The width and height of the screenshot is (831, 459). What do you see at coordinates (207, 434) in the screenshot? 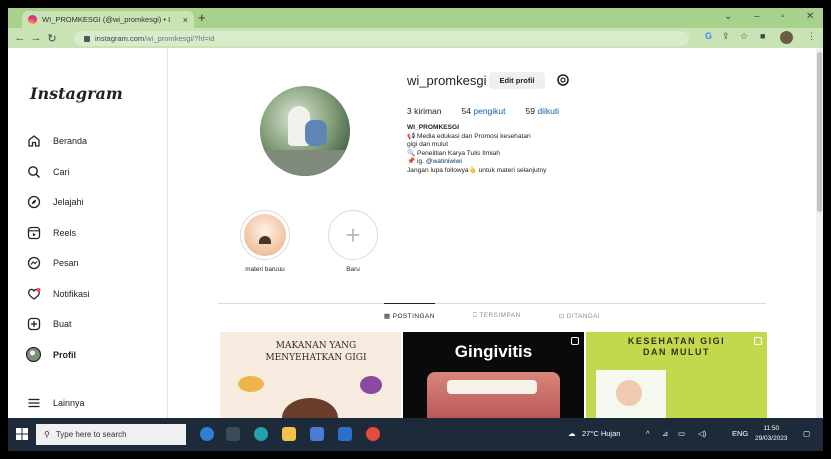
I see `bing-icon` at bounding box center [207, 434].